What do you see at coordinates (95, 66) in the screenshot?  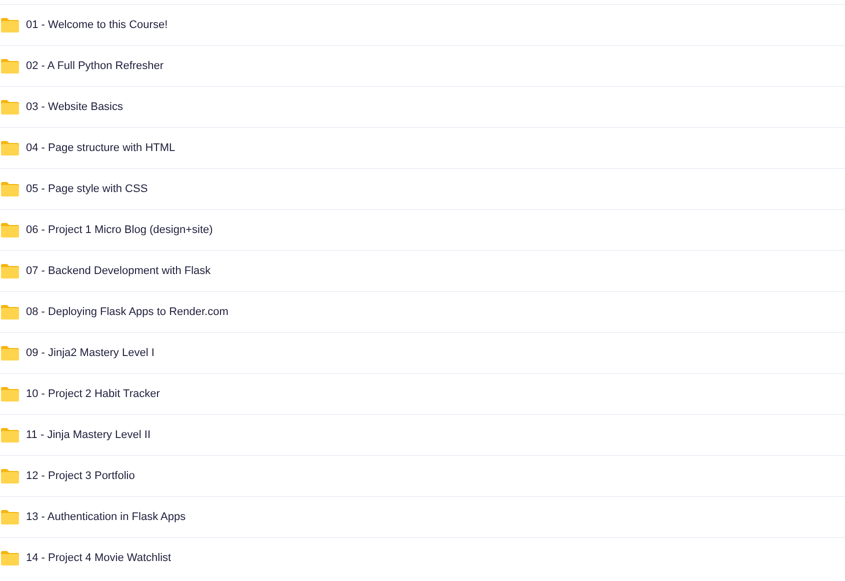 I see `folder-name: 02 - A Full Python Refresher` at bounding box center [95, 66].